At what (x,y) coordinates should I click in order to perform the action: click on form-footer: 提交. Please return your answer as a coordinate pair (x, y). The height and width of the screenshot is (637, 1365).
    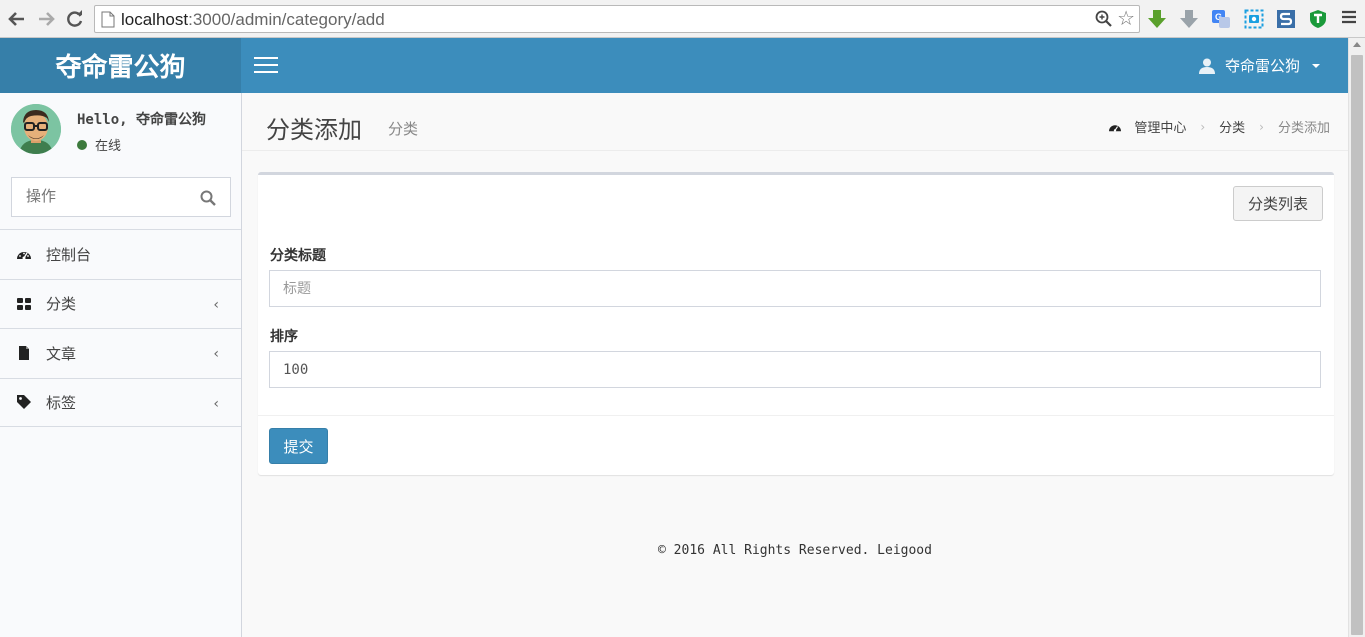
    Looking at the image, I should click on (796, 445).